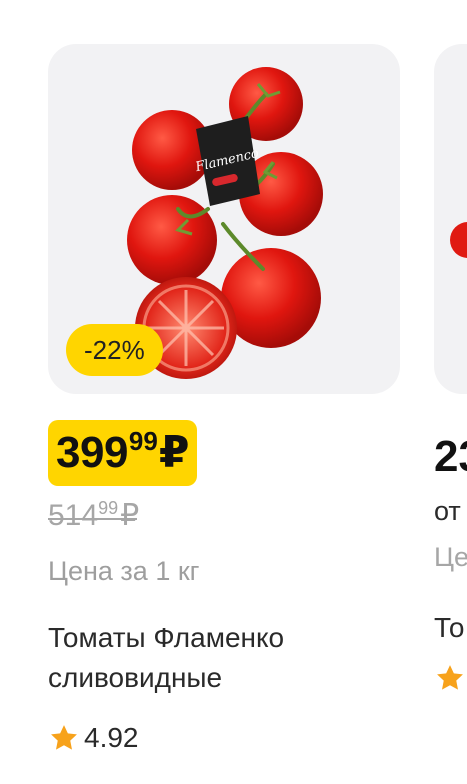  Describe the element at coordinates (450, 456) in the screenshot. I see `next-product-price: 23` at that location.